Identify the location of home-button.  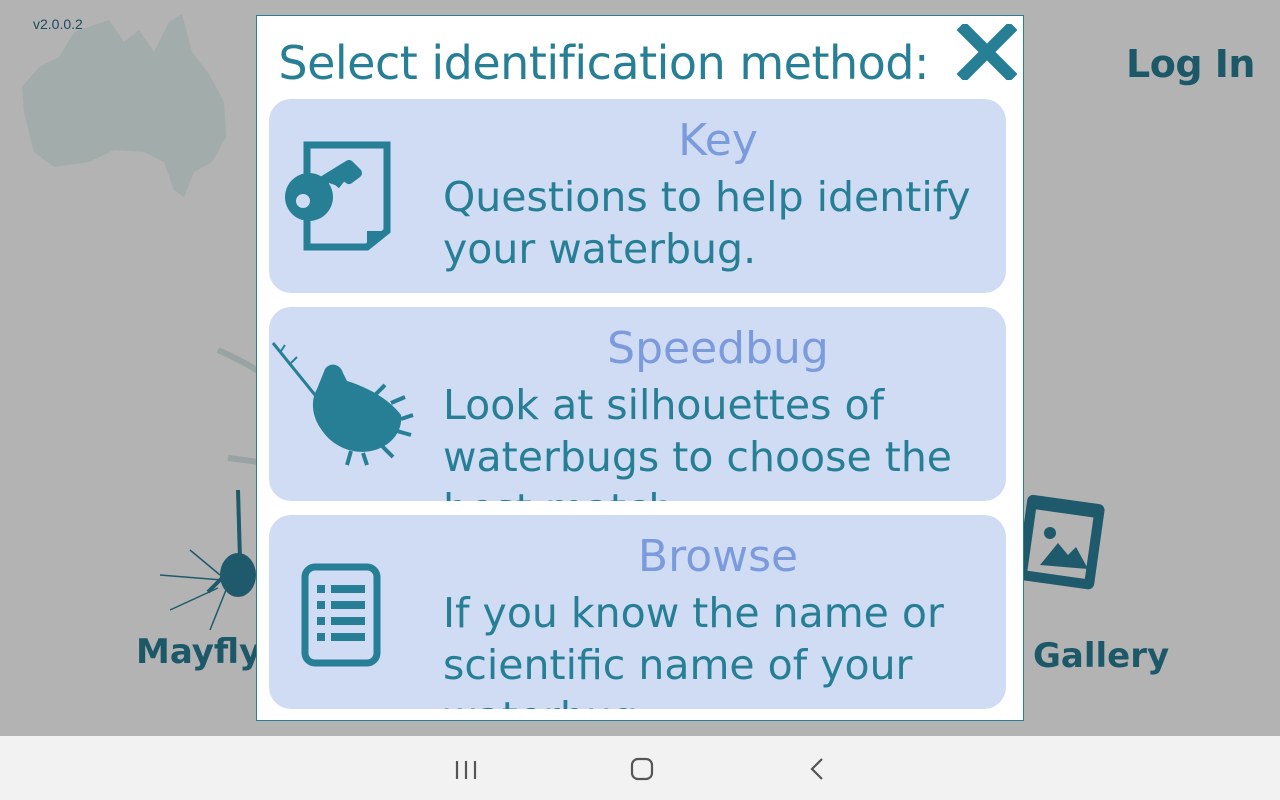
(642, 769).